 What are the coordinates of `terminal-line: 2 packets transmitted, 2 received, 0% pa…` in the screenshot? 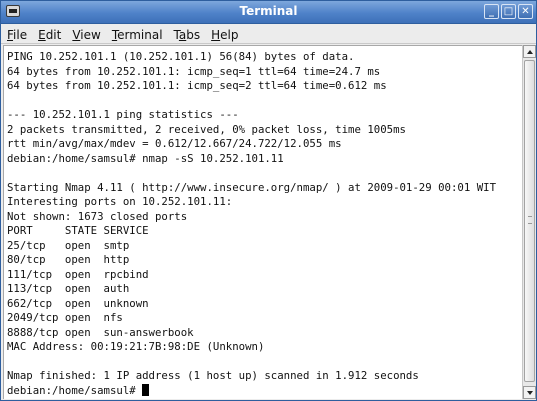 It's located at (206, 129).